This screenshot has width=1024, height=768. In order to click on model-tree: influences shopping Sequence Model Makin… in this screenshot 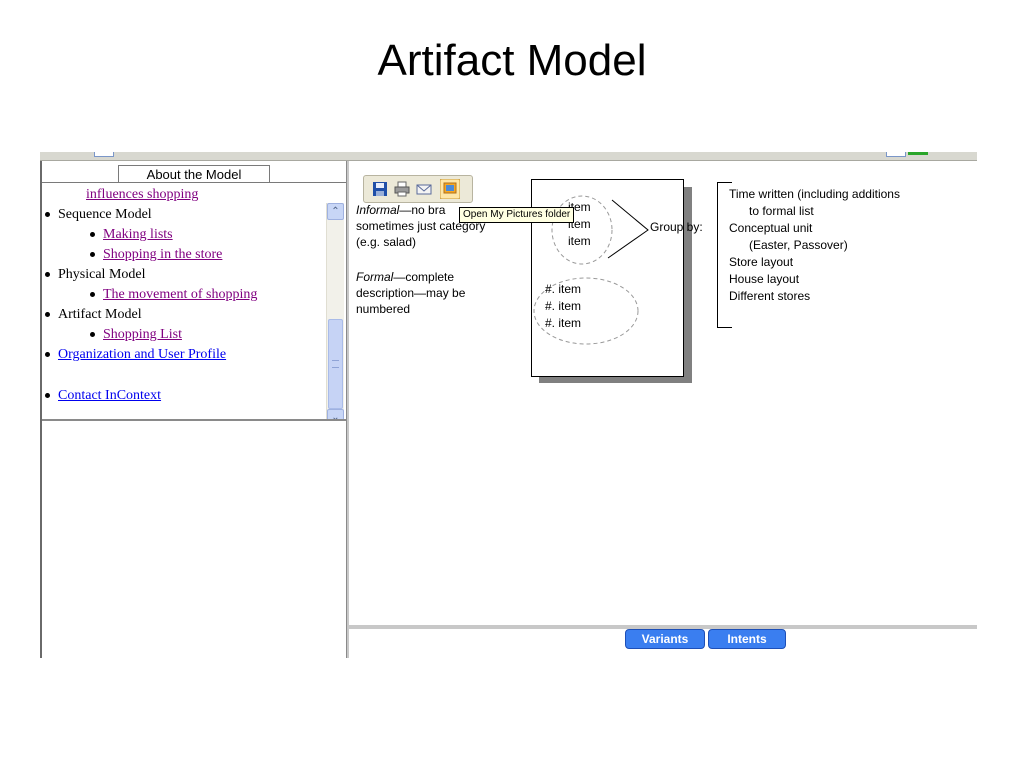, I will do `click(194, 301)`.